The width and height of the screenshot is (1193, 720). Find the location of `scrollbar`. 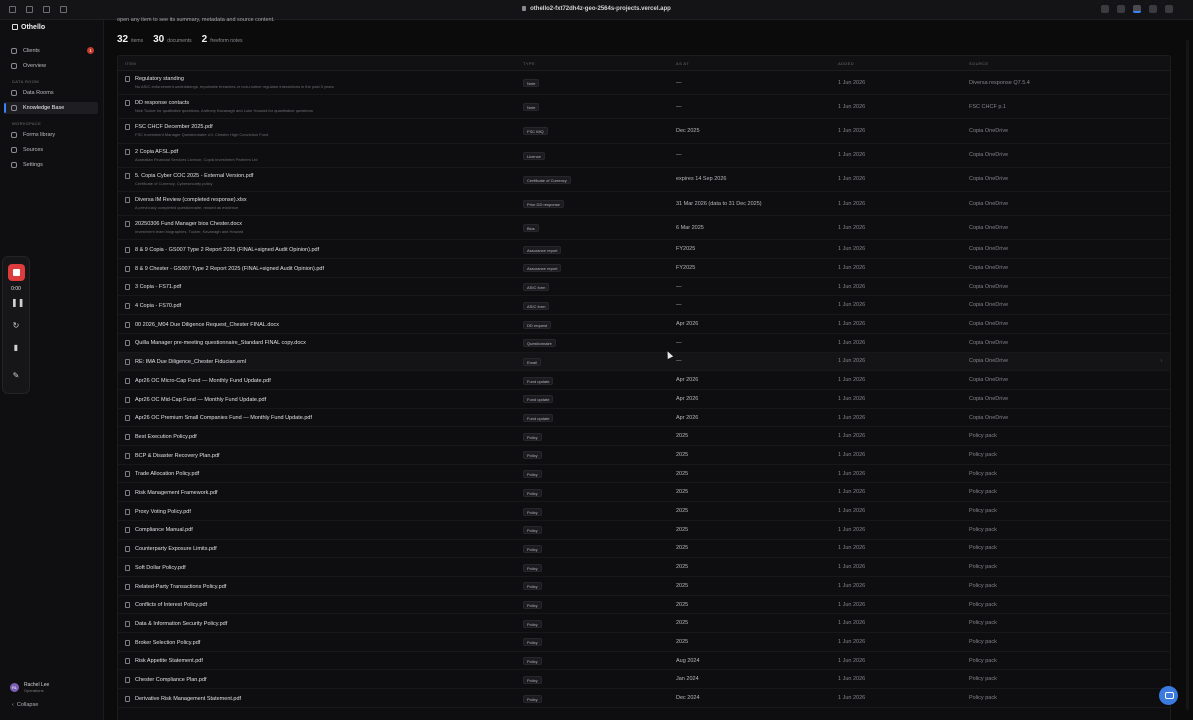

scrollbar is located at coordinates (1187, 375).